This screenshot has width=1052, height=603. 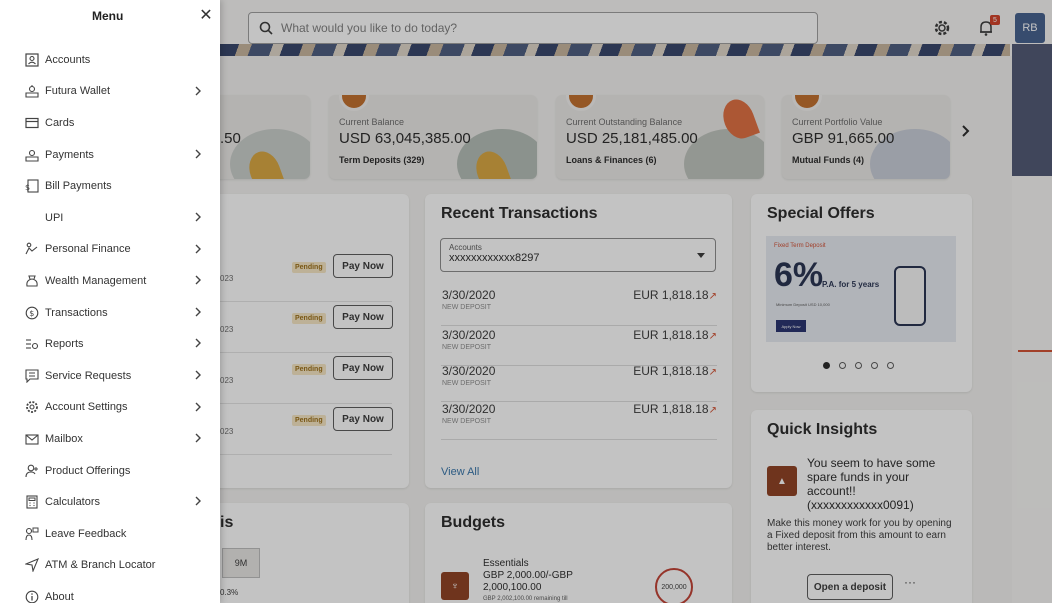 What do you see at coordinates (32, 313) in the screenshot?
I see `transactions-icon: $` at bounding box center [32, 313].